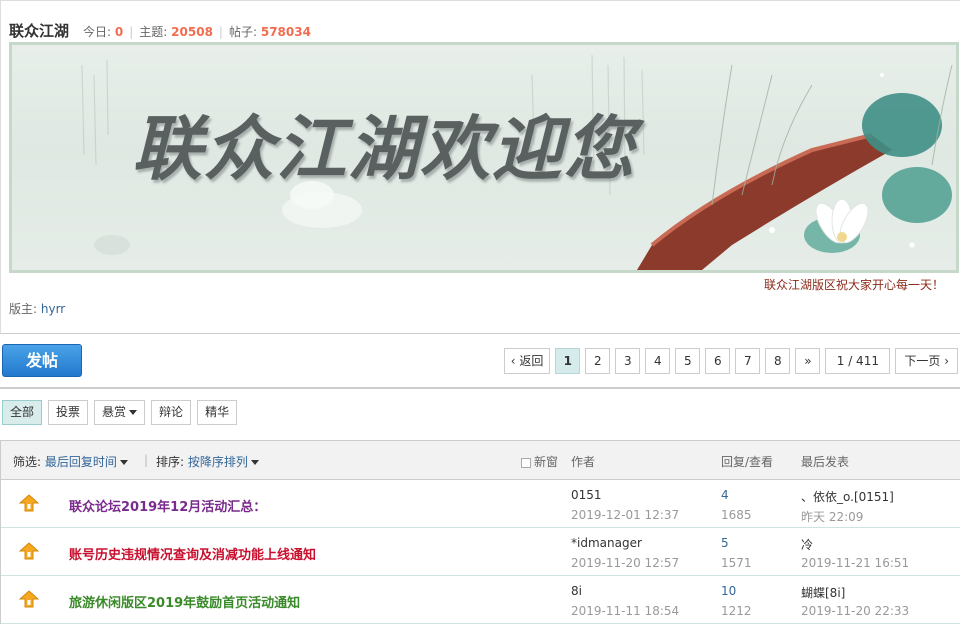 This screenshot has width=960, height=626. What do you see at coordinates (22, 412) in the screenshot?
I see `tab-all: 全部` at bounding box center [22, 412].